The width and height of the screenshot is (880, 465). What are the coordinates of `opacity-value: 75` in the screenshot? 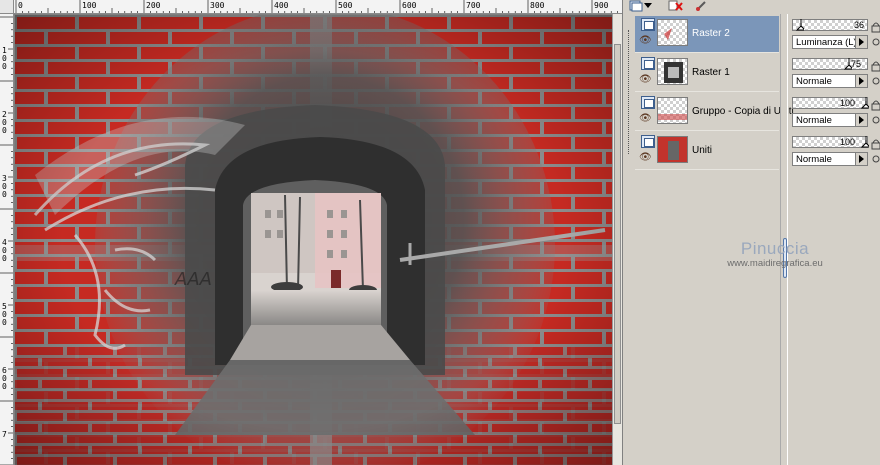 It's located at (856, 64).